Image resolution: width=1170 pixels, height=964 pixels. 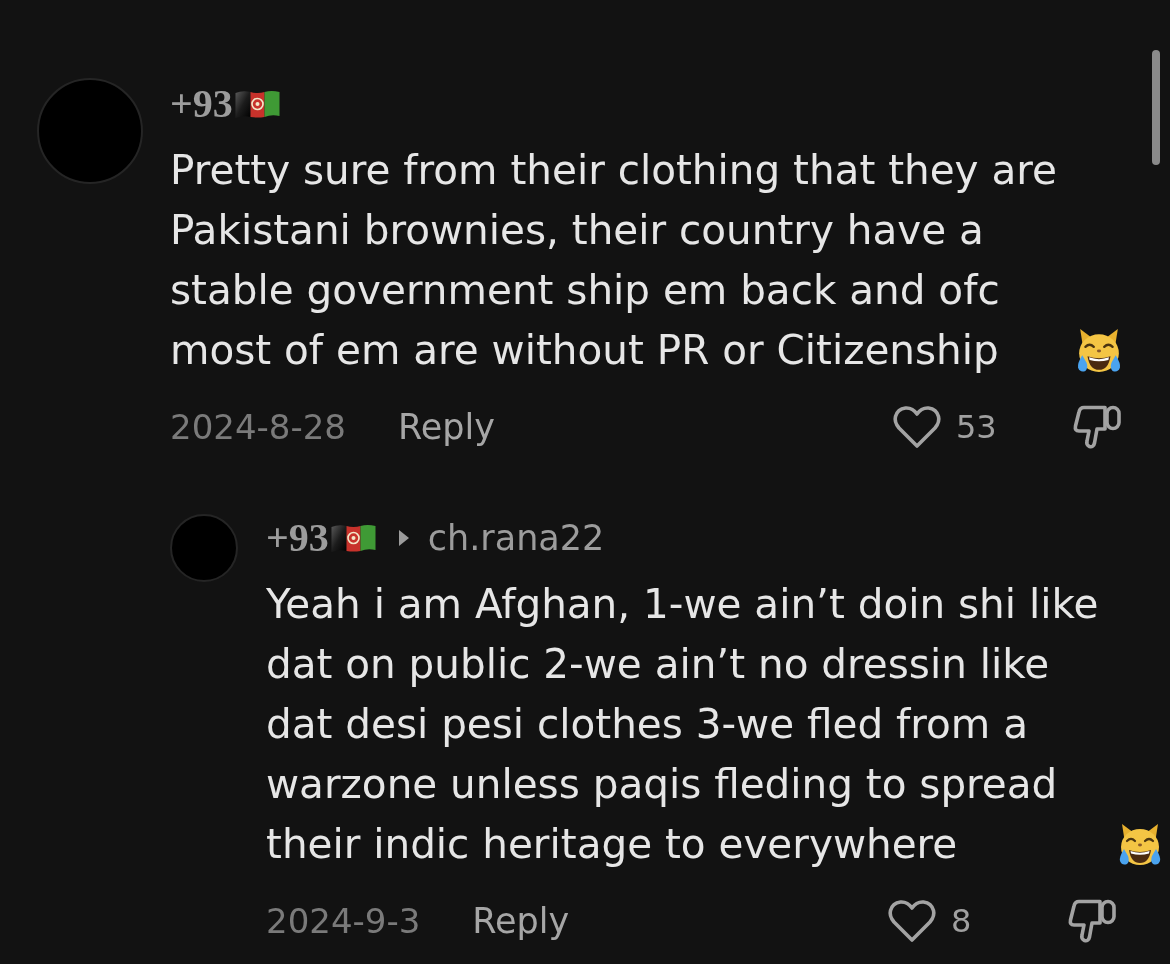 I want to click on comment-date: 2024-9-3, so click(x=343, y=921).